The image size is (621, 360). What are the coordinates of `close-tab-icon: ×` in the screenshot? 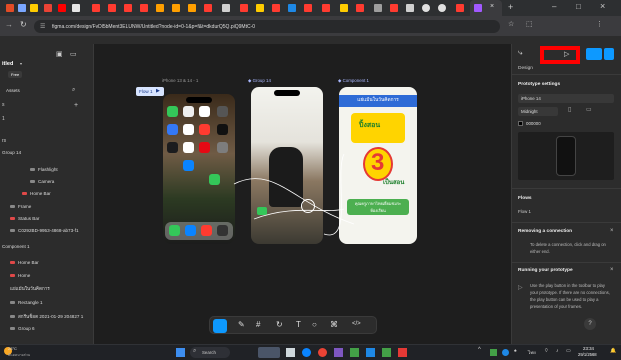 It's located at (492, 6).